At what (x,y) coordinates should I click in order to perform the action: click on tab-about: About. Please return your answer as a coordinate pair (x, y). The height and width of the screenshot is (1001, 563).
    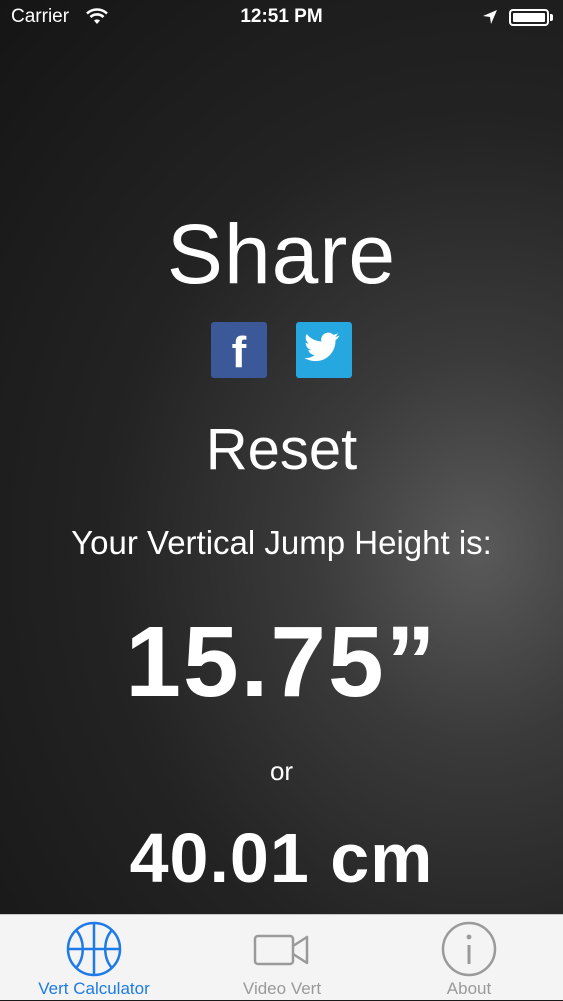
    Looking at the image, I should click on (469, 958).